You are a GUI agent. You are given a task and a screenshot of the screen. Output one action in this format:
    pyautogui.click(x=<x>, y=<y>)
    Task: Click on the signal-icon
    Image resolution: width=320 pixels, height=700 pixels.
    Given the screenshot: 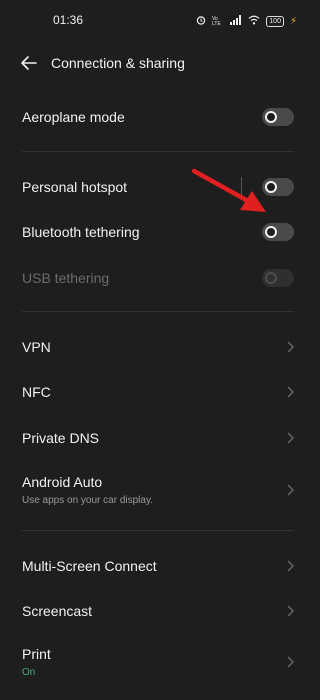 What is the action you would take?
    pyautogui.click(x=236, y=21)
    